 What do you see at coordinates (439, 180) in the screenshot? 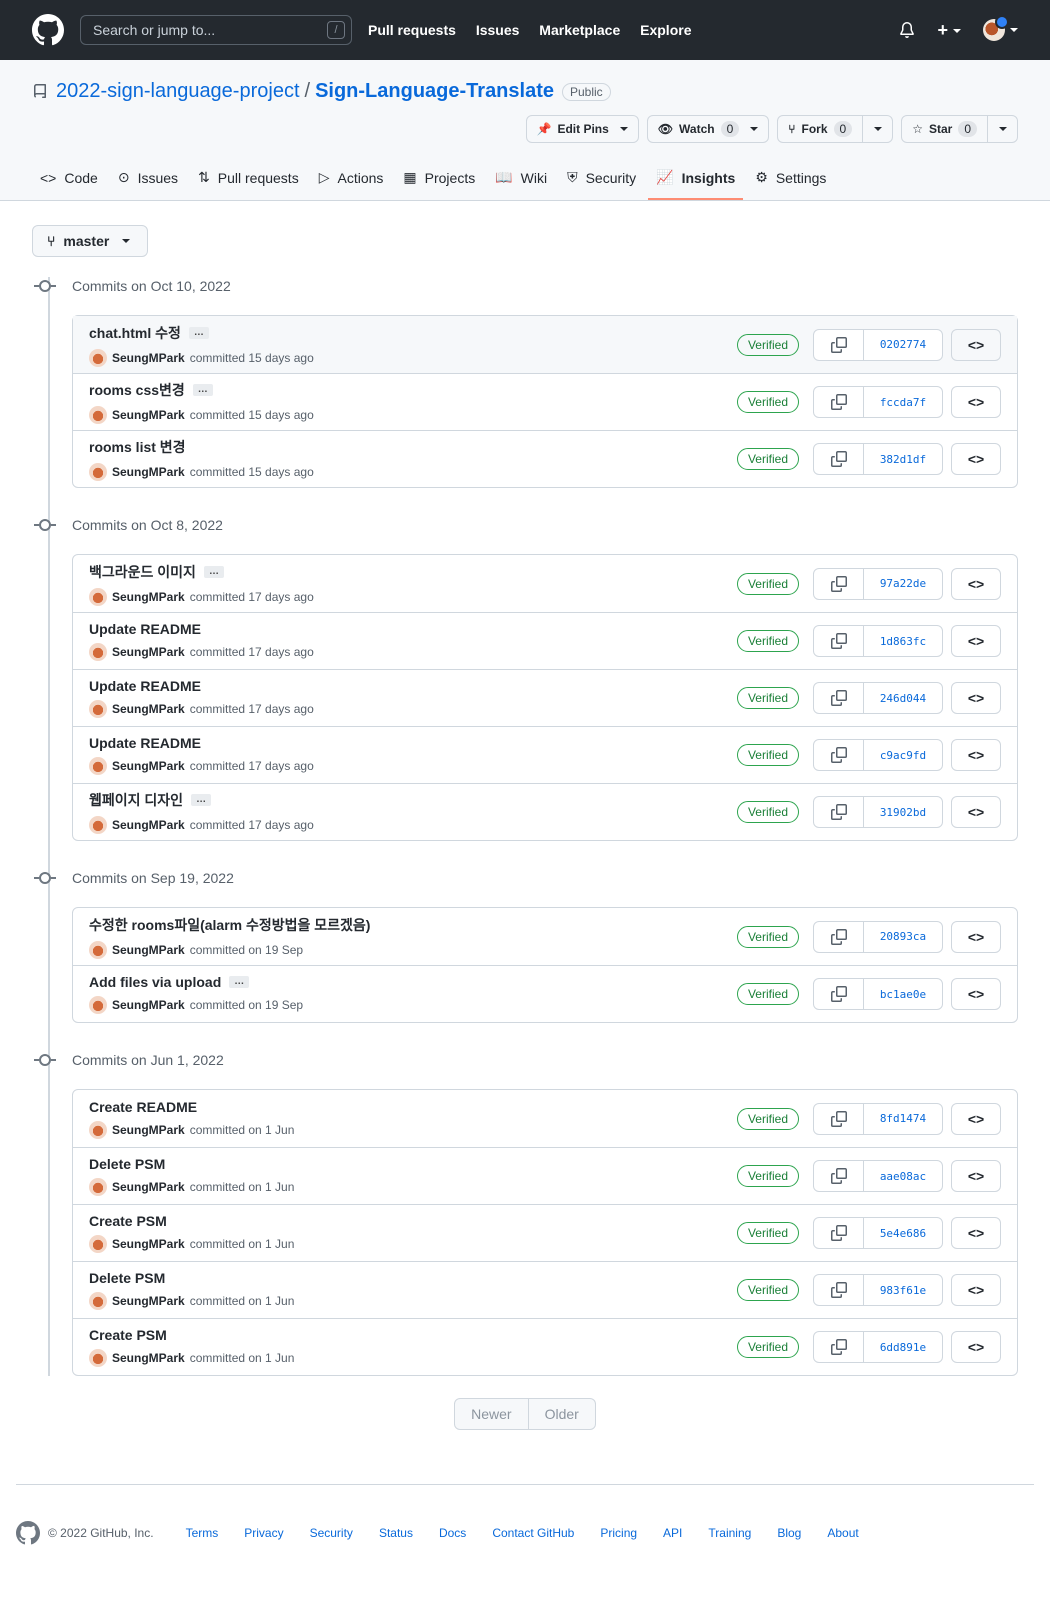
I see `tab-projects: ▦ Projects` at bounding box center [439, 180].